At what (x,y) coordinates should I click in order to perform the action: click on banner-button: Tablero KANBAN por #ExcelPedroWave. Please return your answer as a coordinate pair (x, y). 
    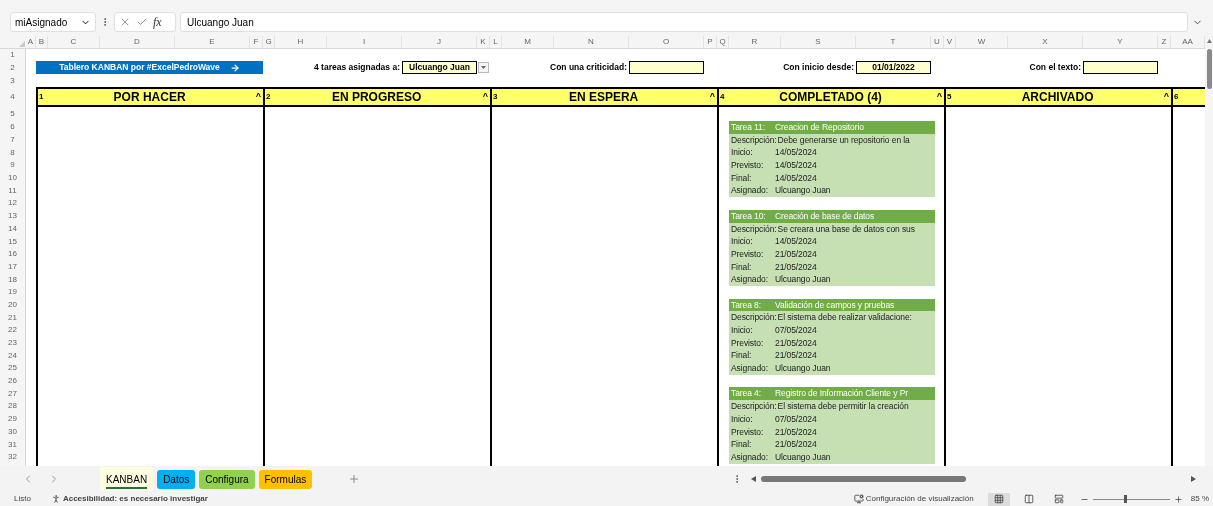
    Looking at the image, I should click on (149, 67).